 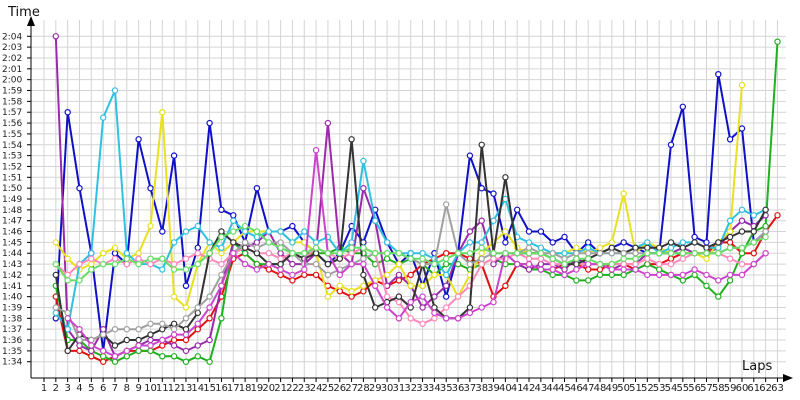 I want to click on x-tick-label: 8, so click(x=127, y=388).